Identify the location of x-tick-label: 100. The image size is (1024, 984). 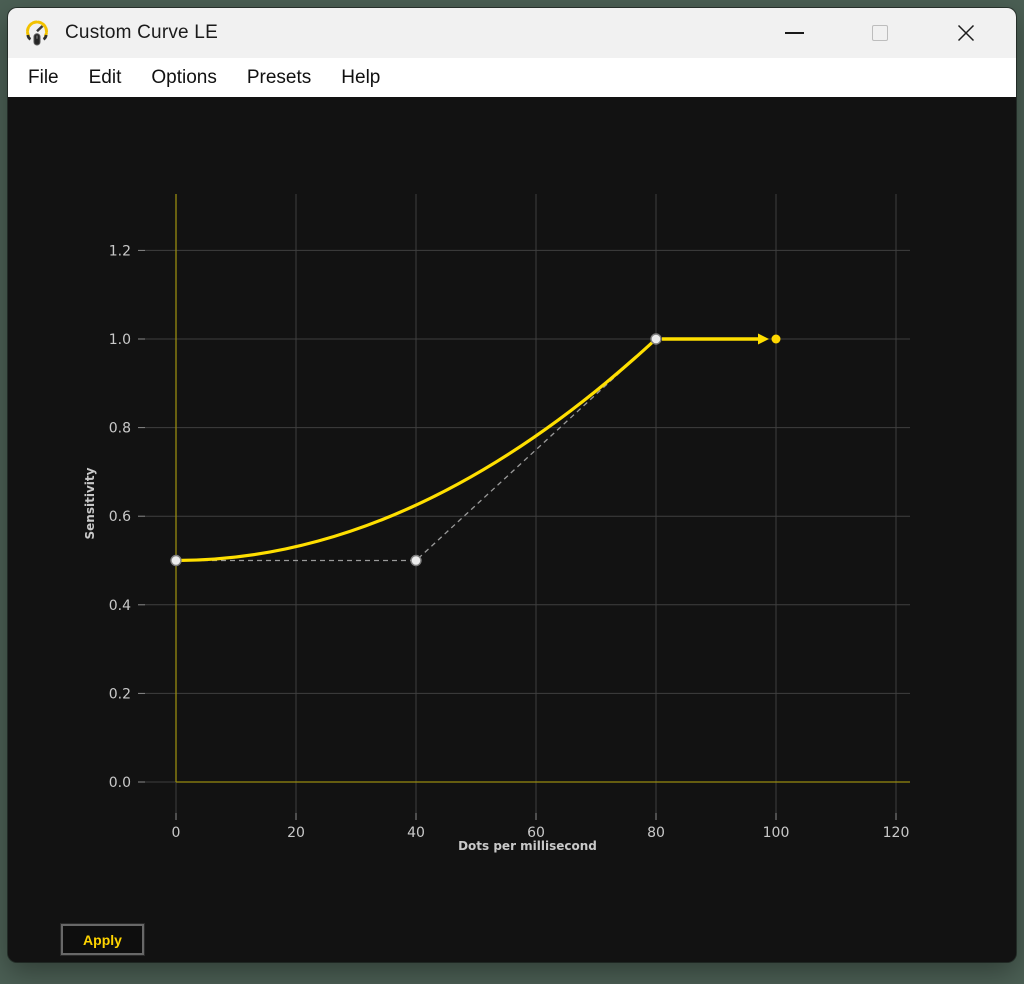
(776, 833).